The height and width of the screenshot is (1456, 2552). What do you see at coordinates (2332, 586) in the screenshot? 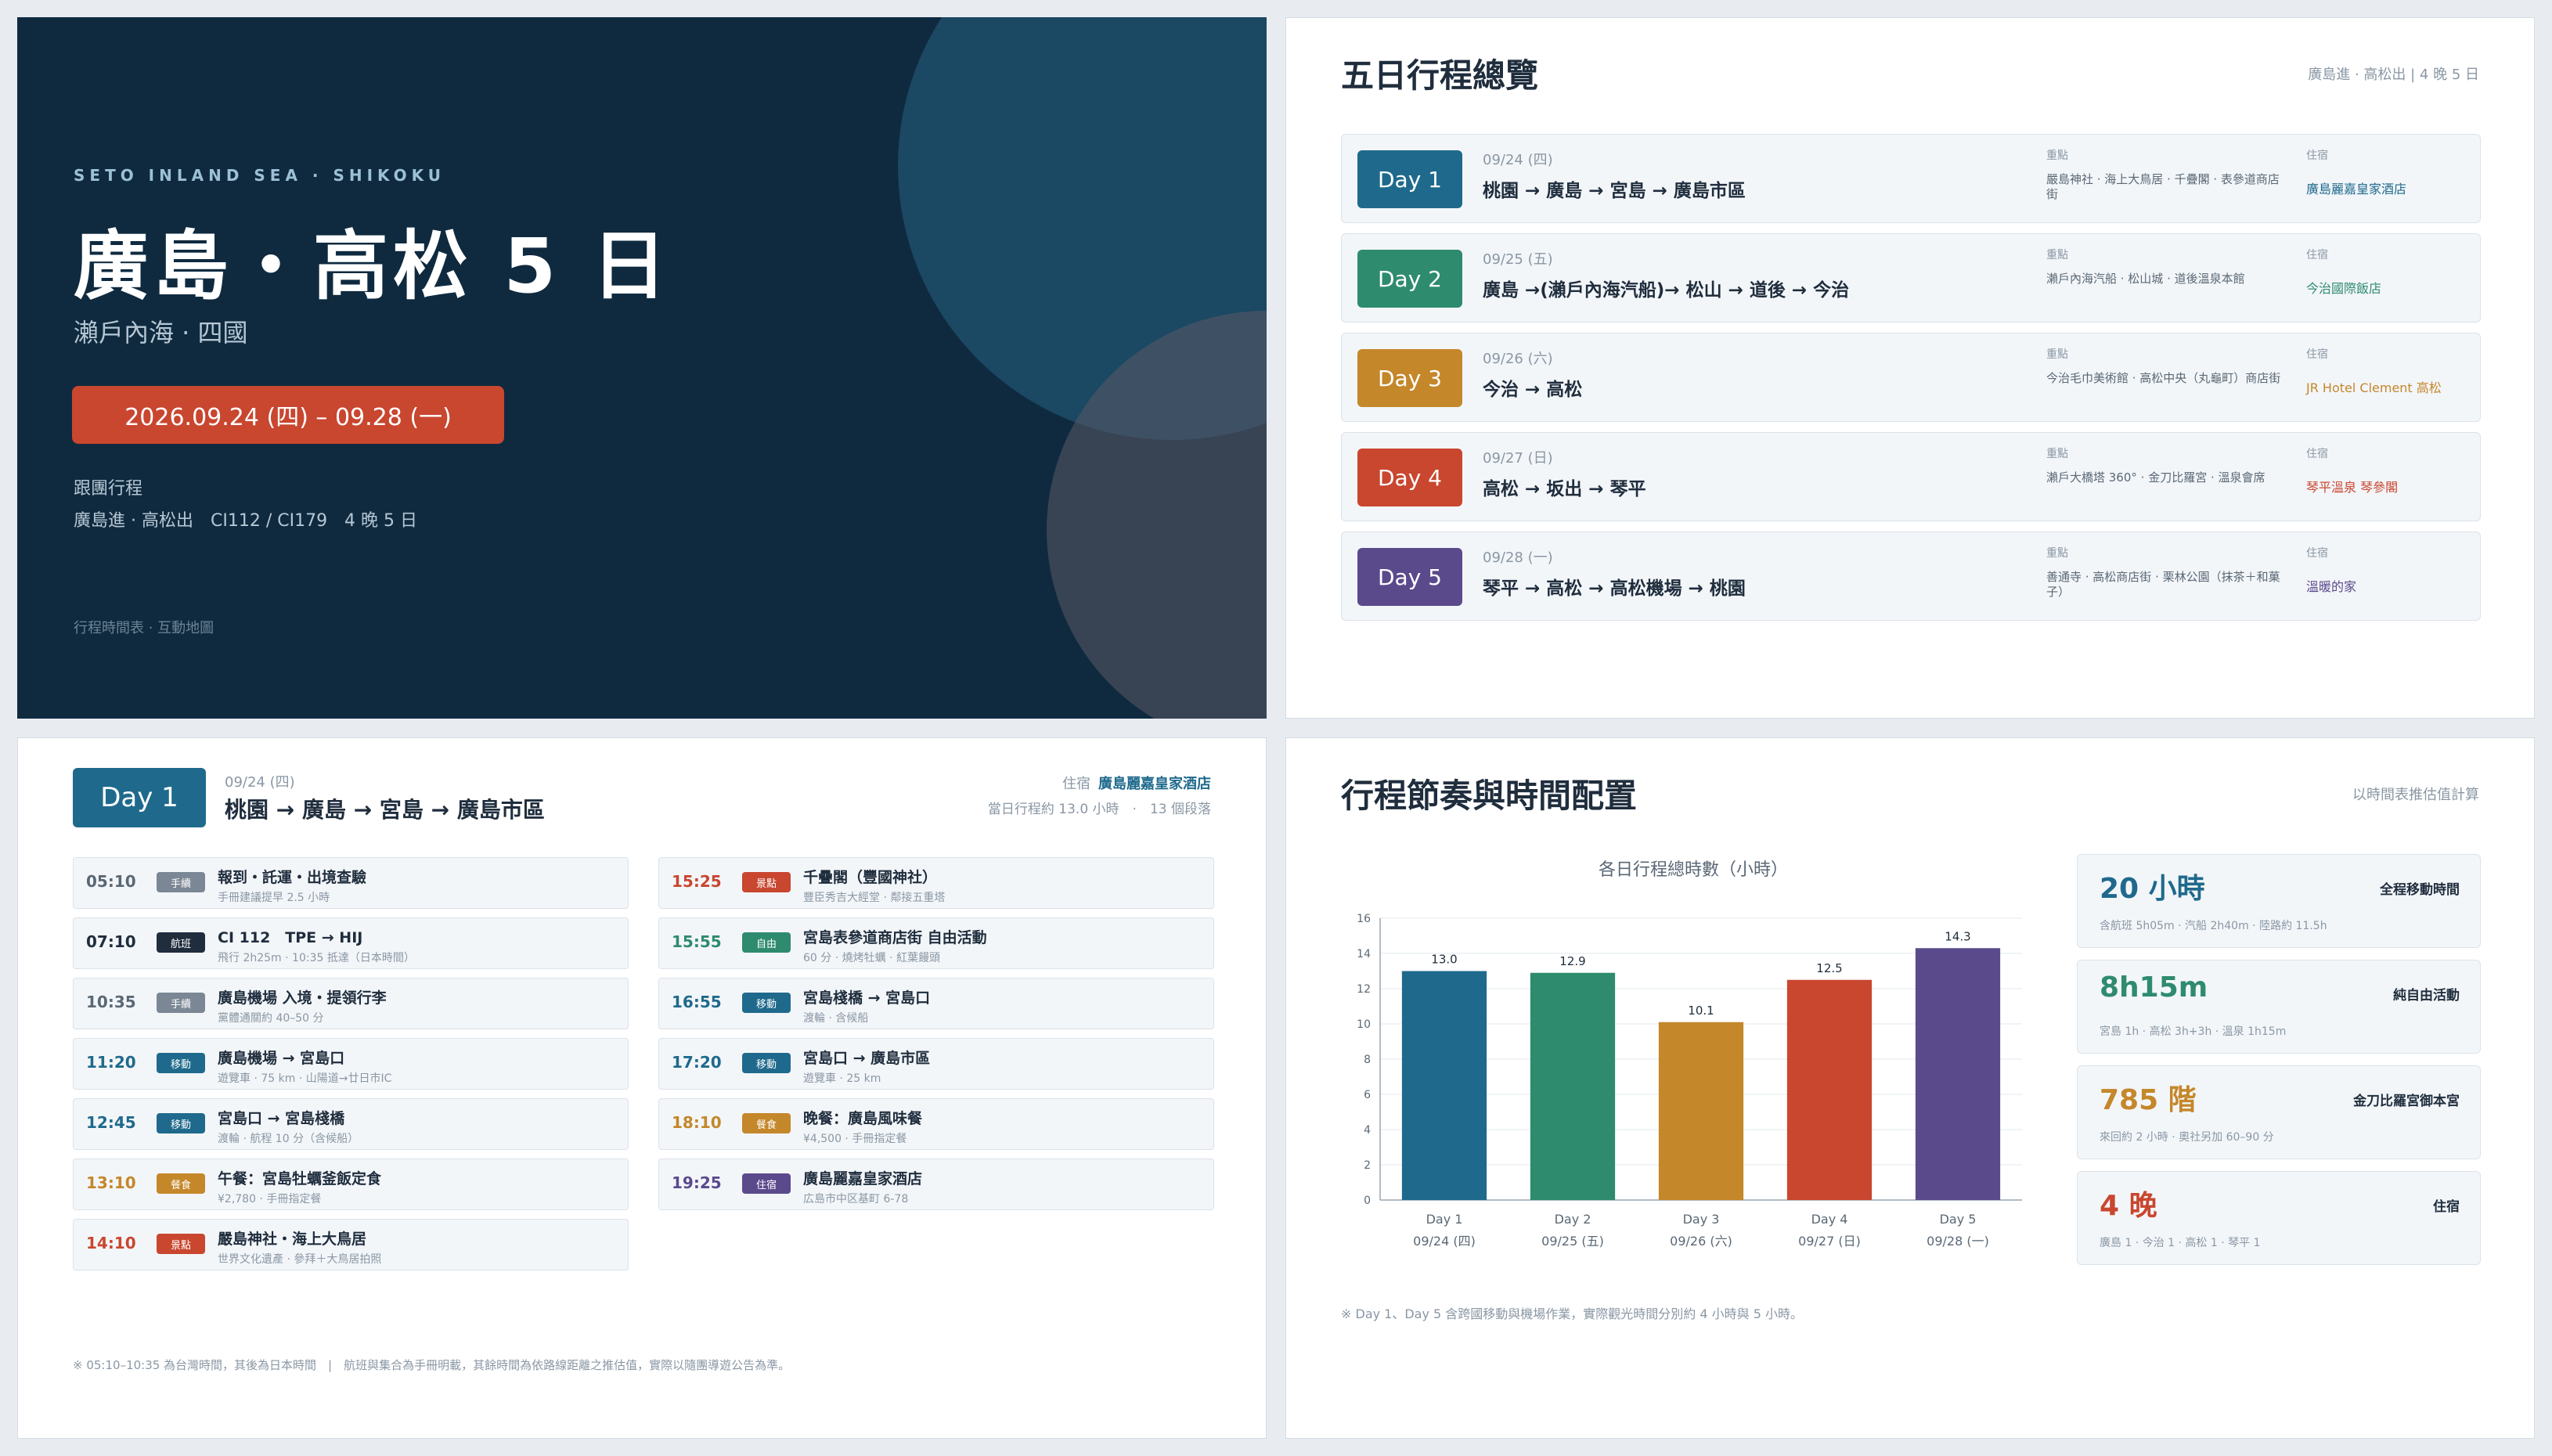
I see `day-stay: 溫暖的家` at bounding box center [2332, 586].